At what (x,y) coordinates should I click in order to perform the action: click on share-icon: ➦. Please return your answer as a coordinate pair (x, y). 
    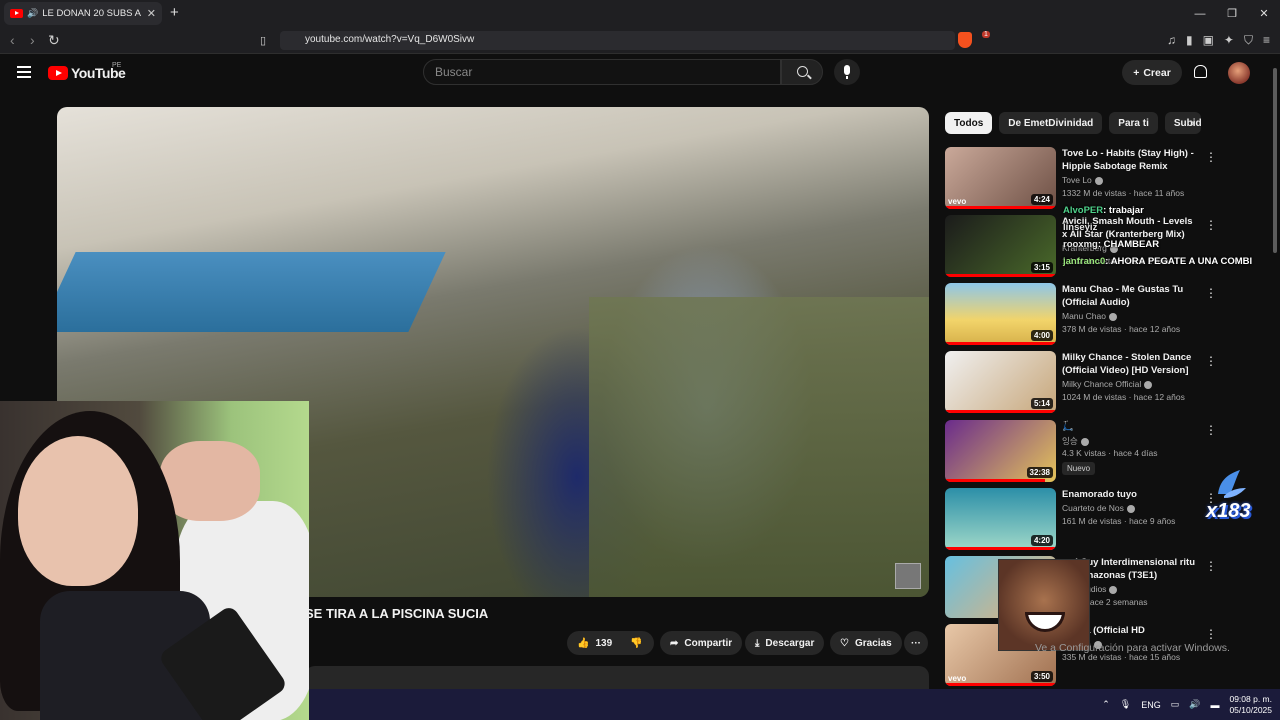
    Looking at the image, I should click on (674, 643).